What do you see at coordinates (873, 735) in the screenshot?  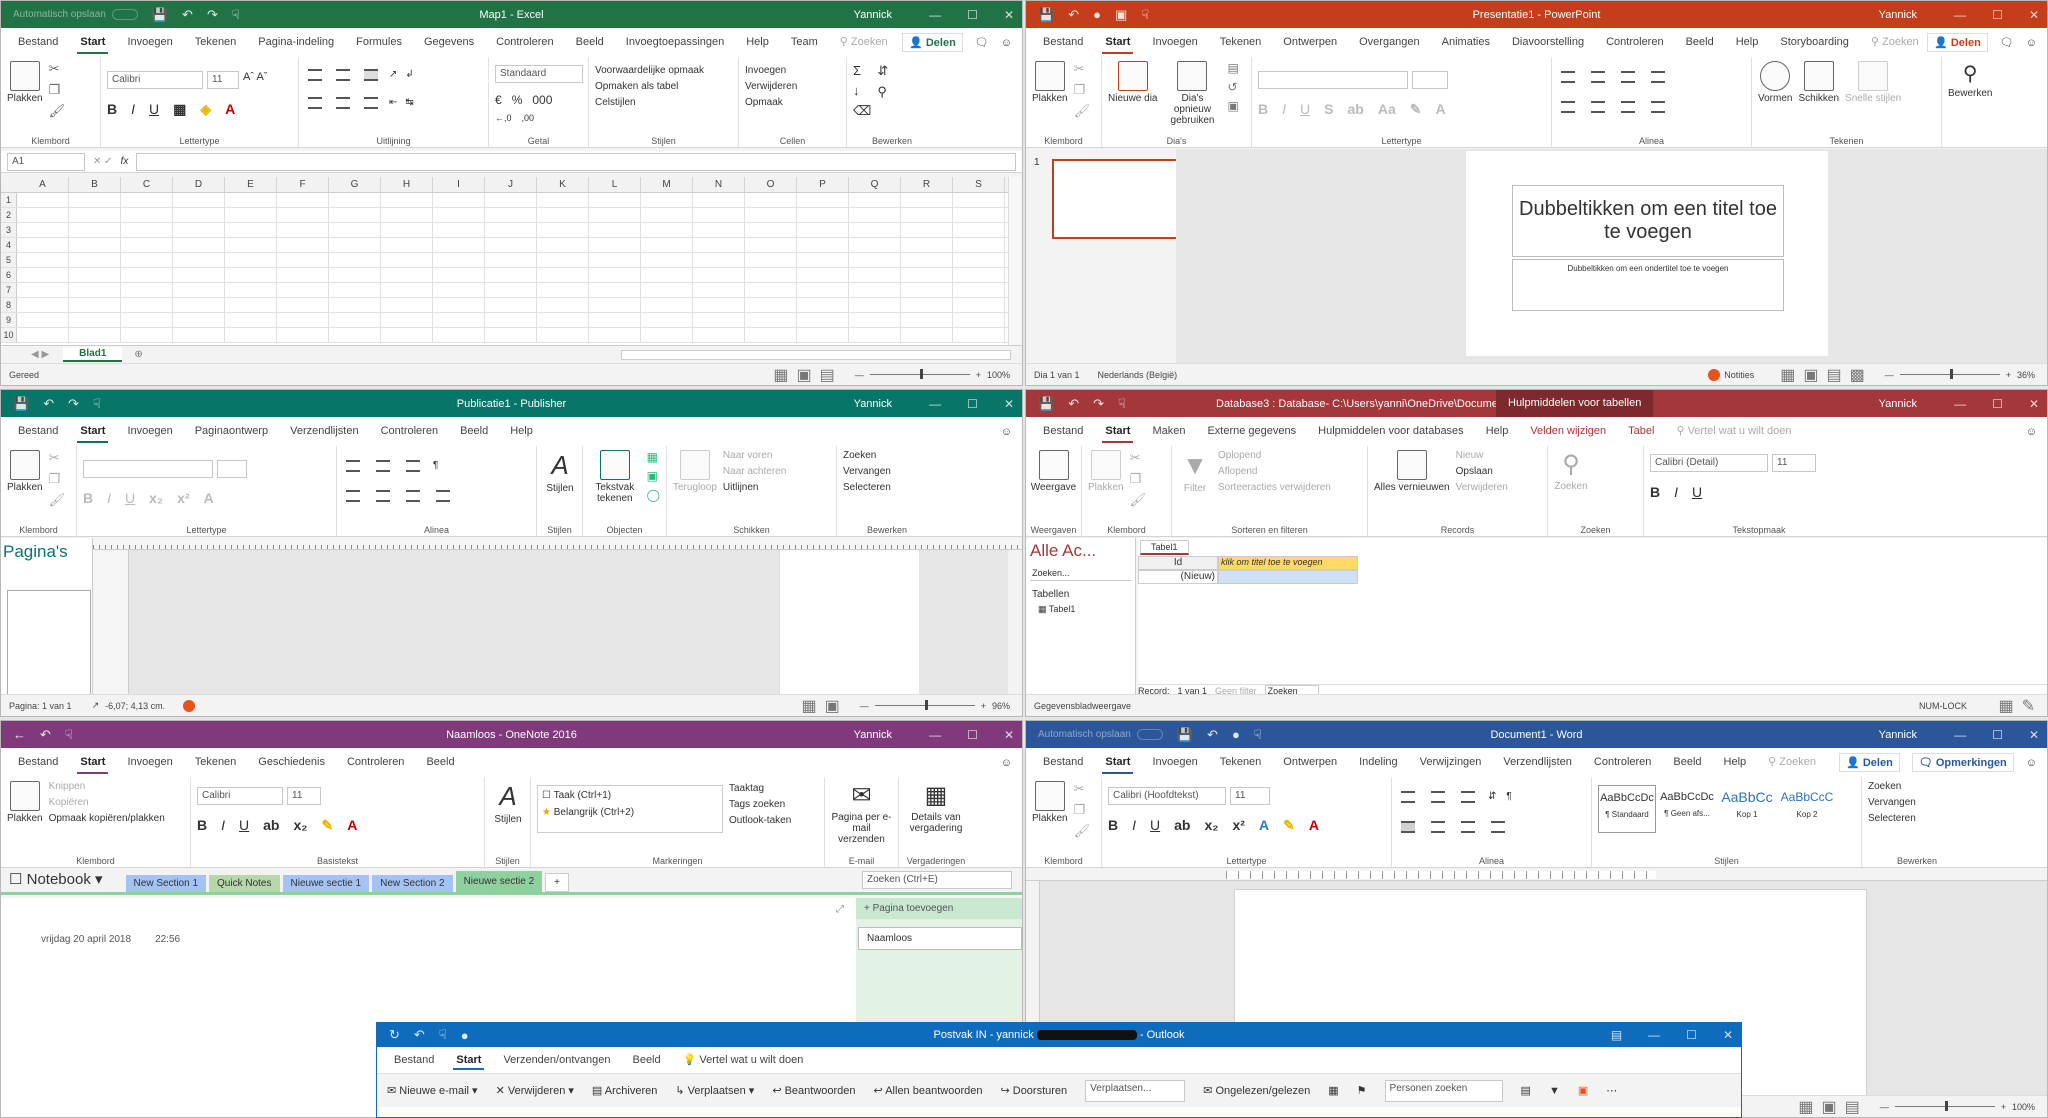 I see `user-name: Yannick` at bounding box center [873, 735].